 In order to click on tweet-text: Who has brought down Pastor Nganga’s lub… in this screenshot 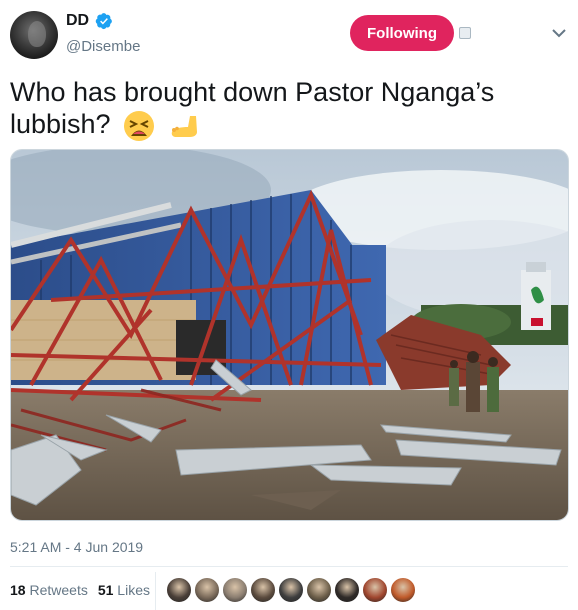, I will do `click(285, 109)`.